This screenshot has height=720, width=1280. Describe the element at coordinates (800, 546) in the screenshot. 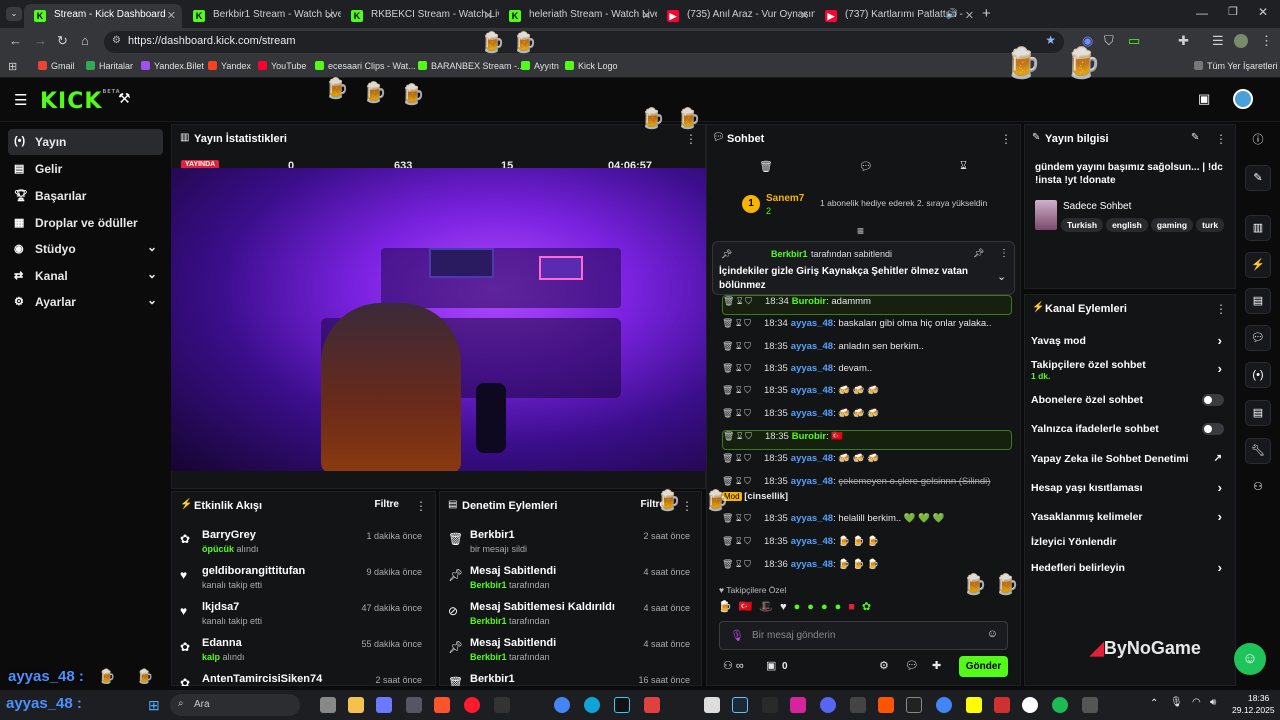

I see `chat-message: 🗑︎ ⌛︎ ⛉ 18:35 ayyas_48: 🍺 🍺 🍺` at that location.